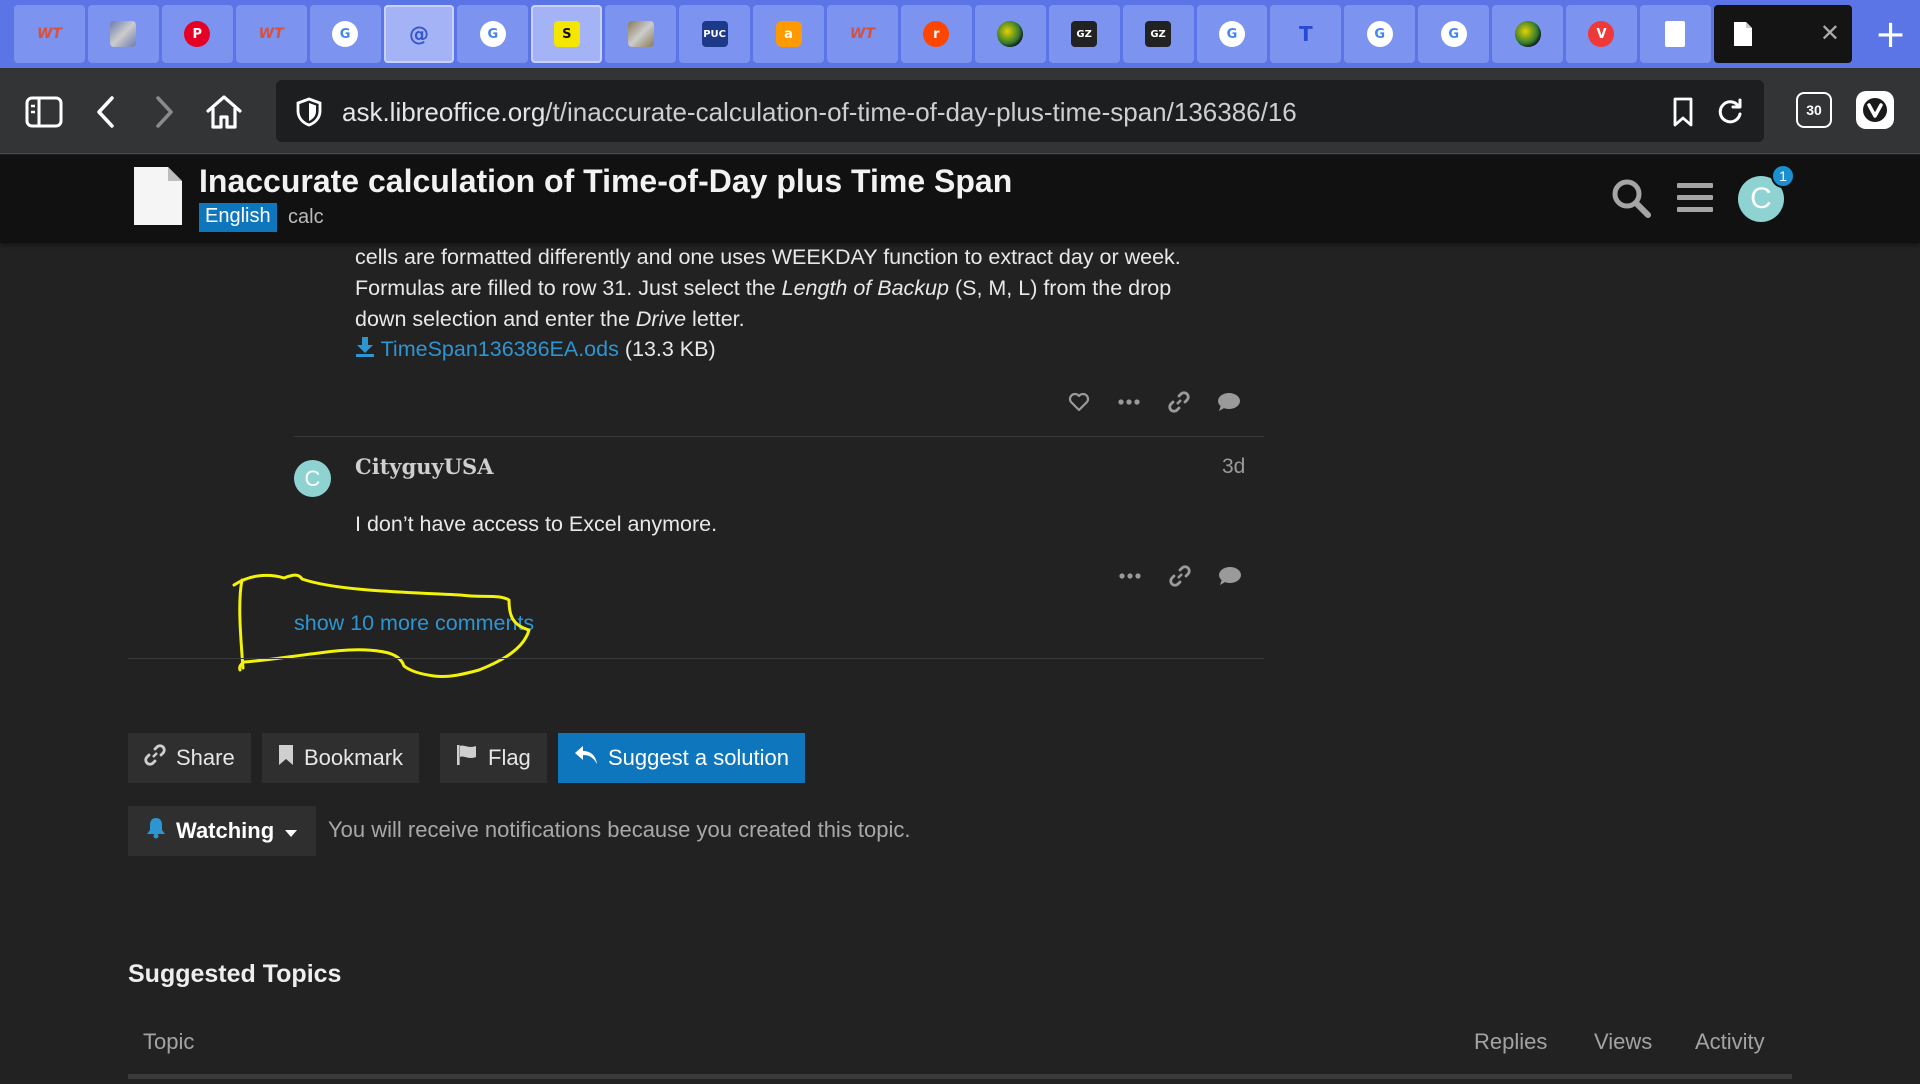 The height and width of the screenshot is (1084, 1920). Describe the element at coordinates (1782, 34) in the screenshot. I see `tab-active: ✕` at that location.